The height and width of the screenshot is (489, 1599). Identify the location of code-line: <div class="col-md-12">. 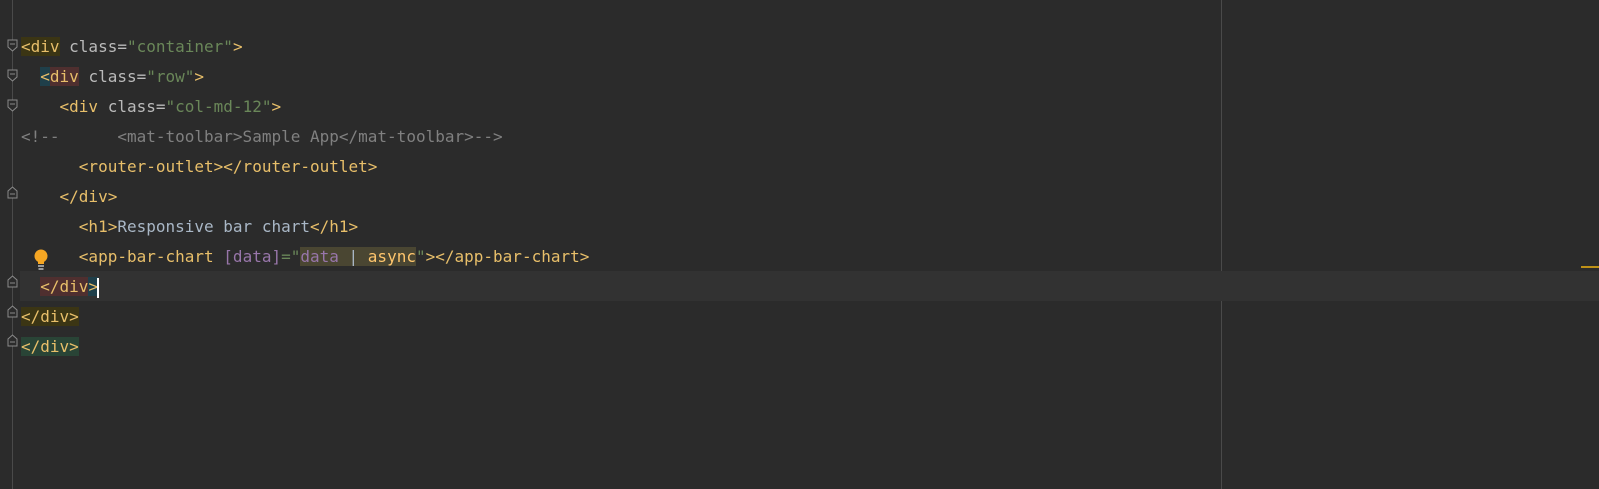
(305, 107).